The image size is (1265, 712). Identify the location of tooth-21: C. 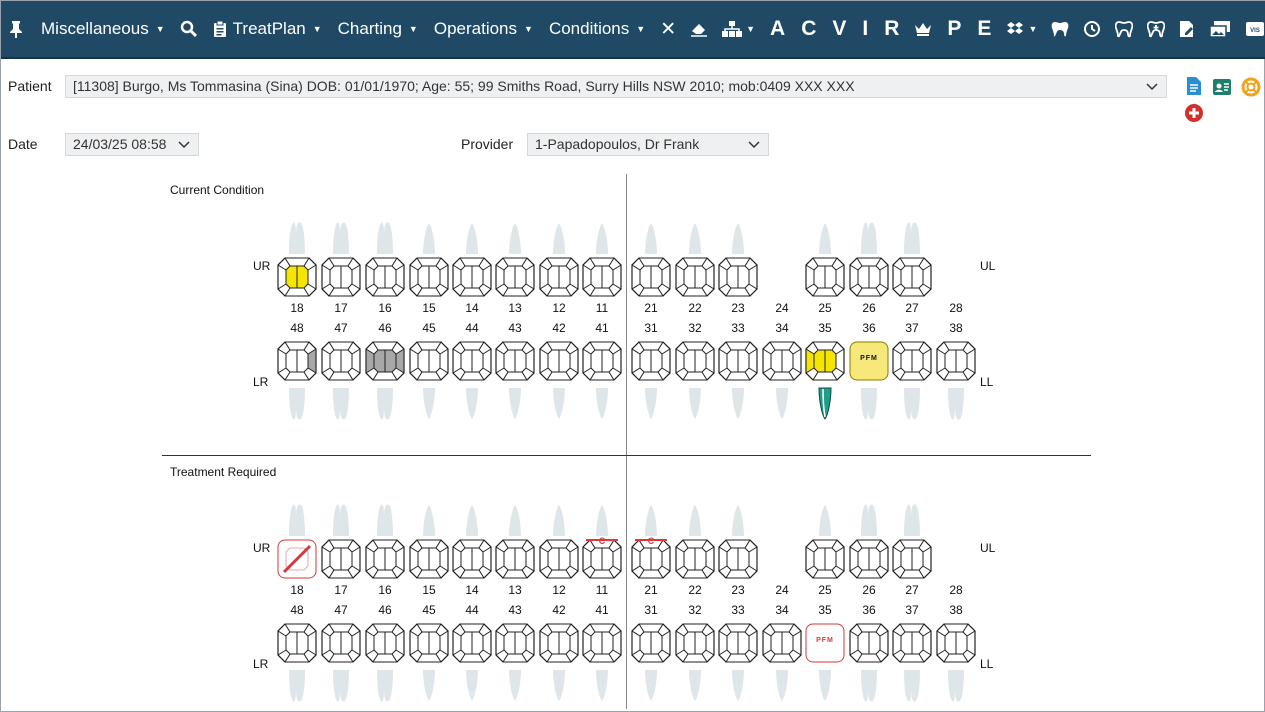
(651, 557).